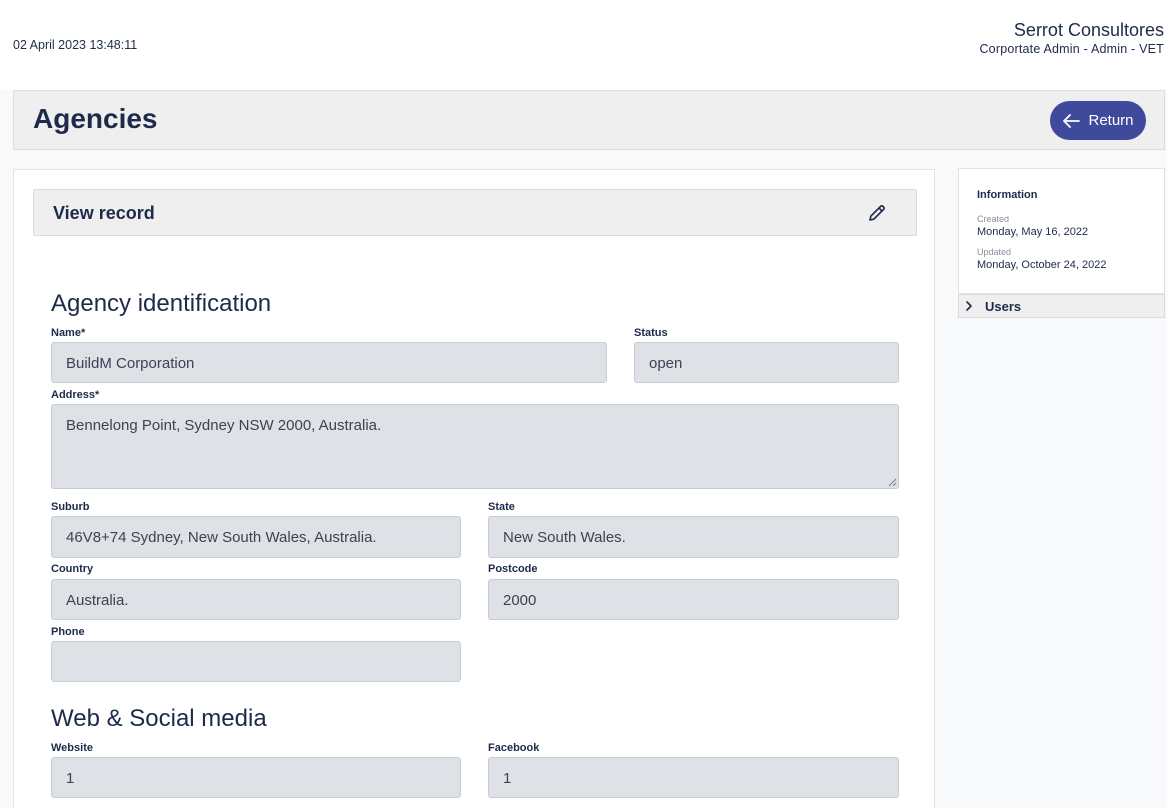 The width and height of the screenshot is (1167, 808). What do you see at coordinates (589, 120) in the screenshot?
I see `page-header: Agencies Return` at bounding box center [589, 120].